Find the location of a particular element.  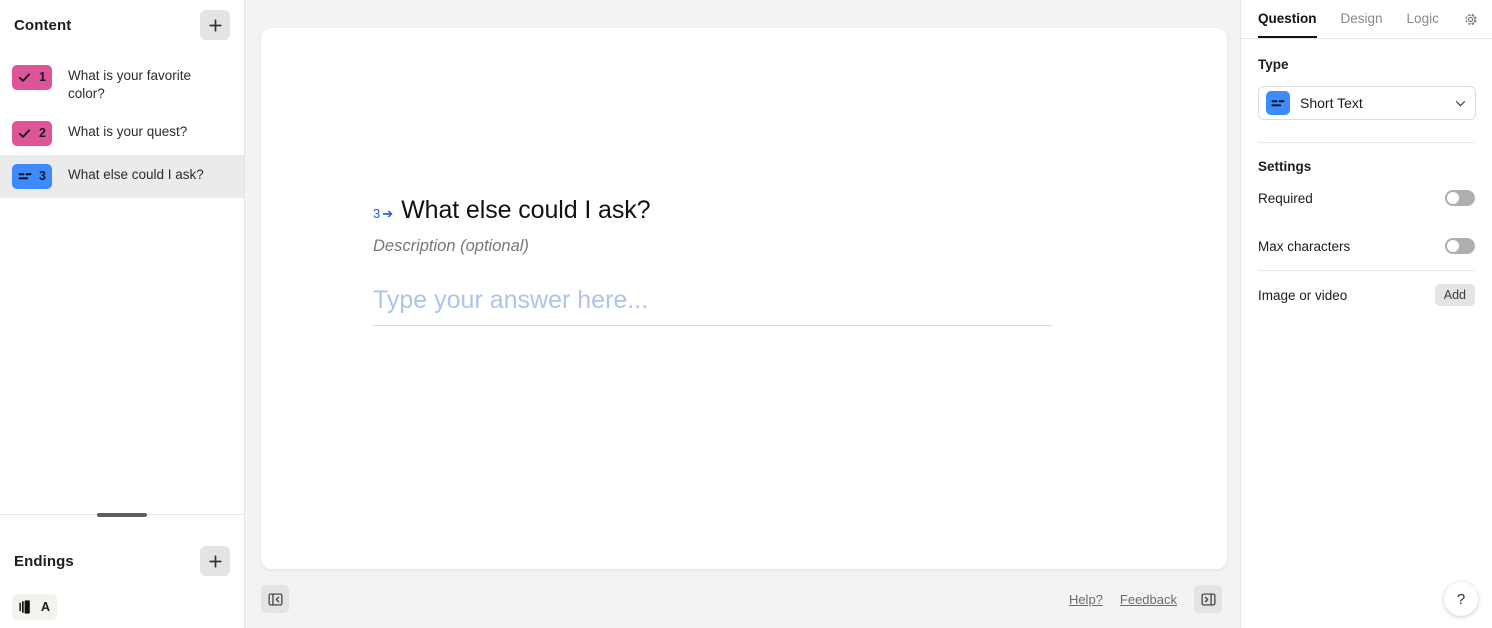

ending-badge-a: A is located at coordinates (34, 607).